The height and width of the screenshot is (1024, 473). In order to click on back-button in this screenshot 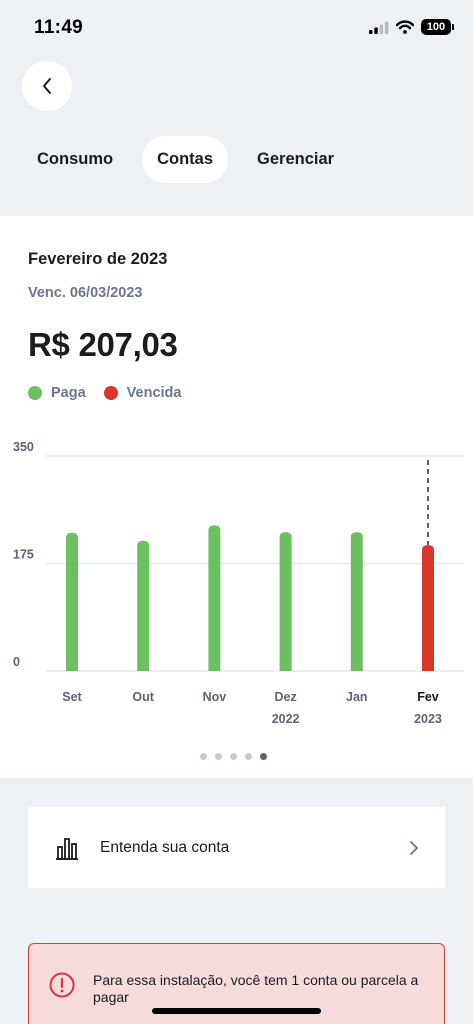, I will do `click(47, 86)`.